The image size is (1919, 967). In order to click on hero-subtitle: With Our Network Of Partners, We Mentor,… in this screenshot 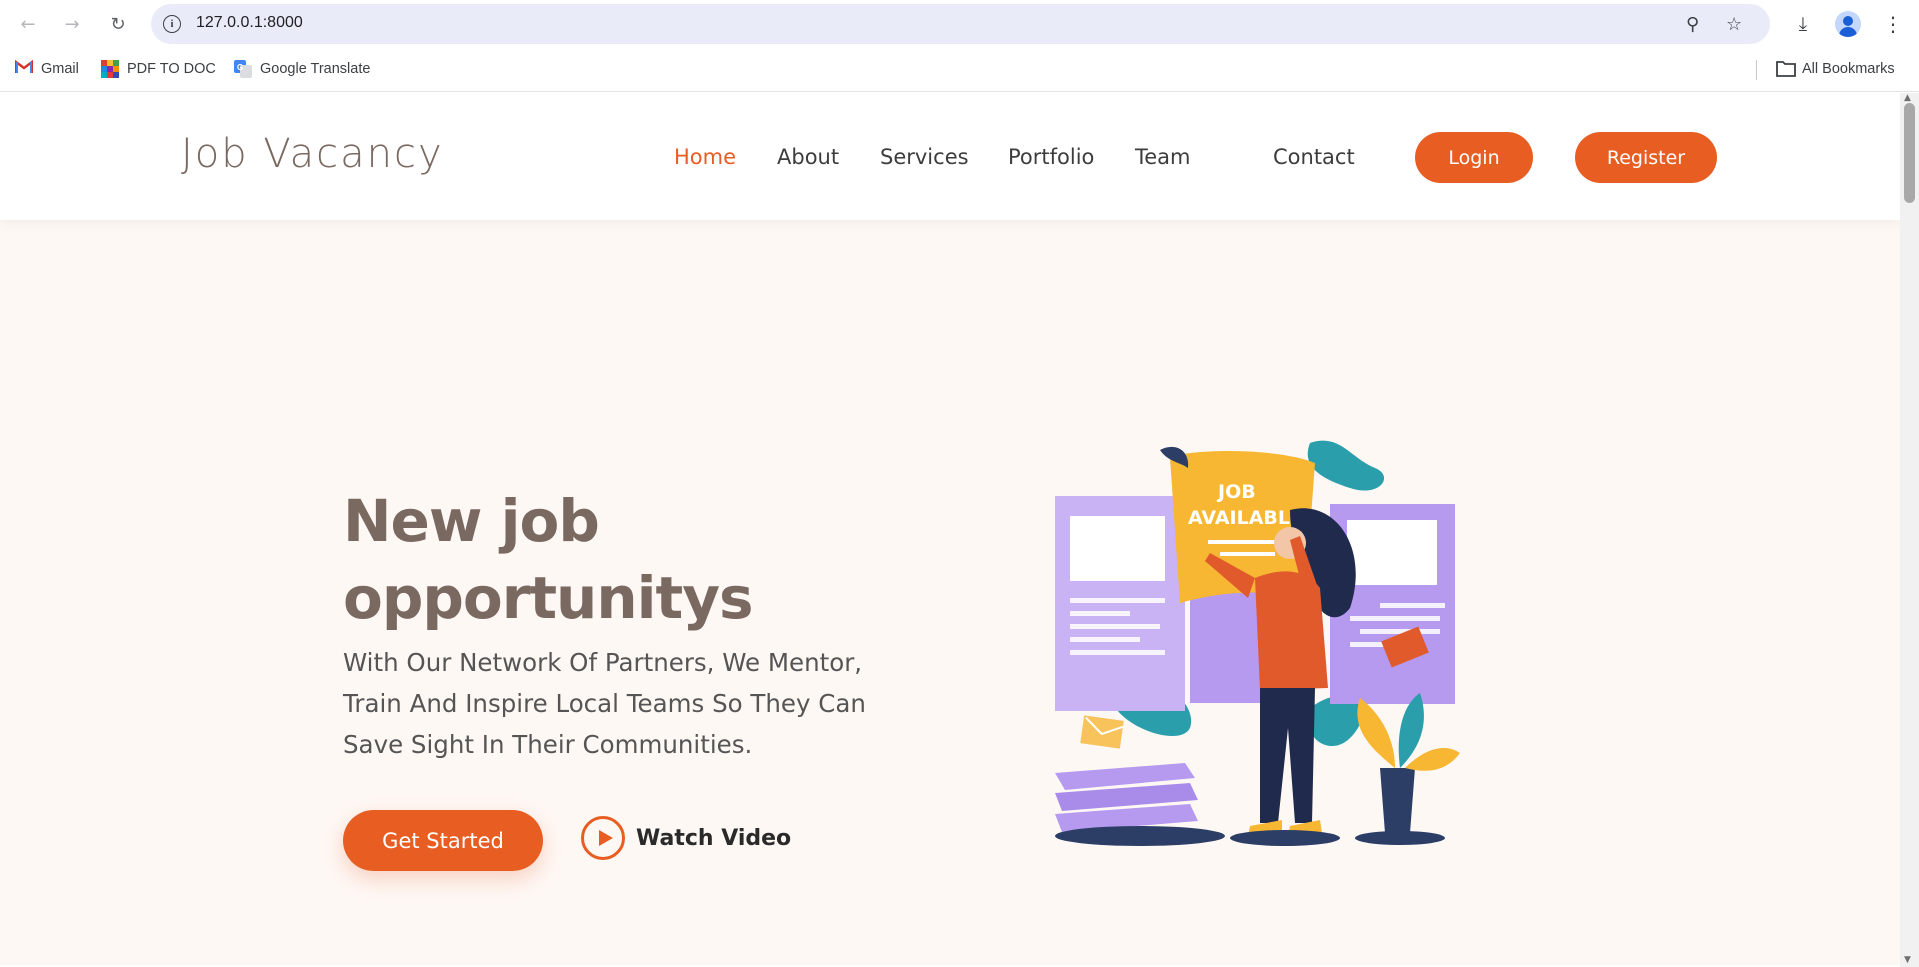, I will do `click(604, 703)`.